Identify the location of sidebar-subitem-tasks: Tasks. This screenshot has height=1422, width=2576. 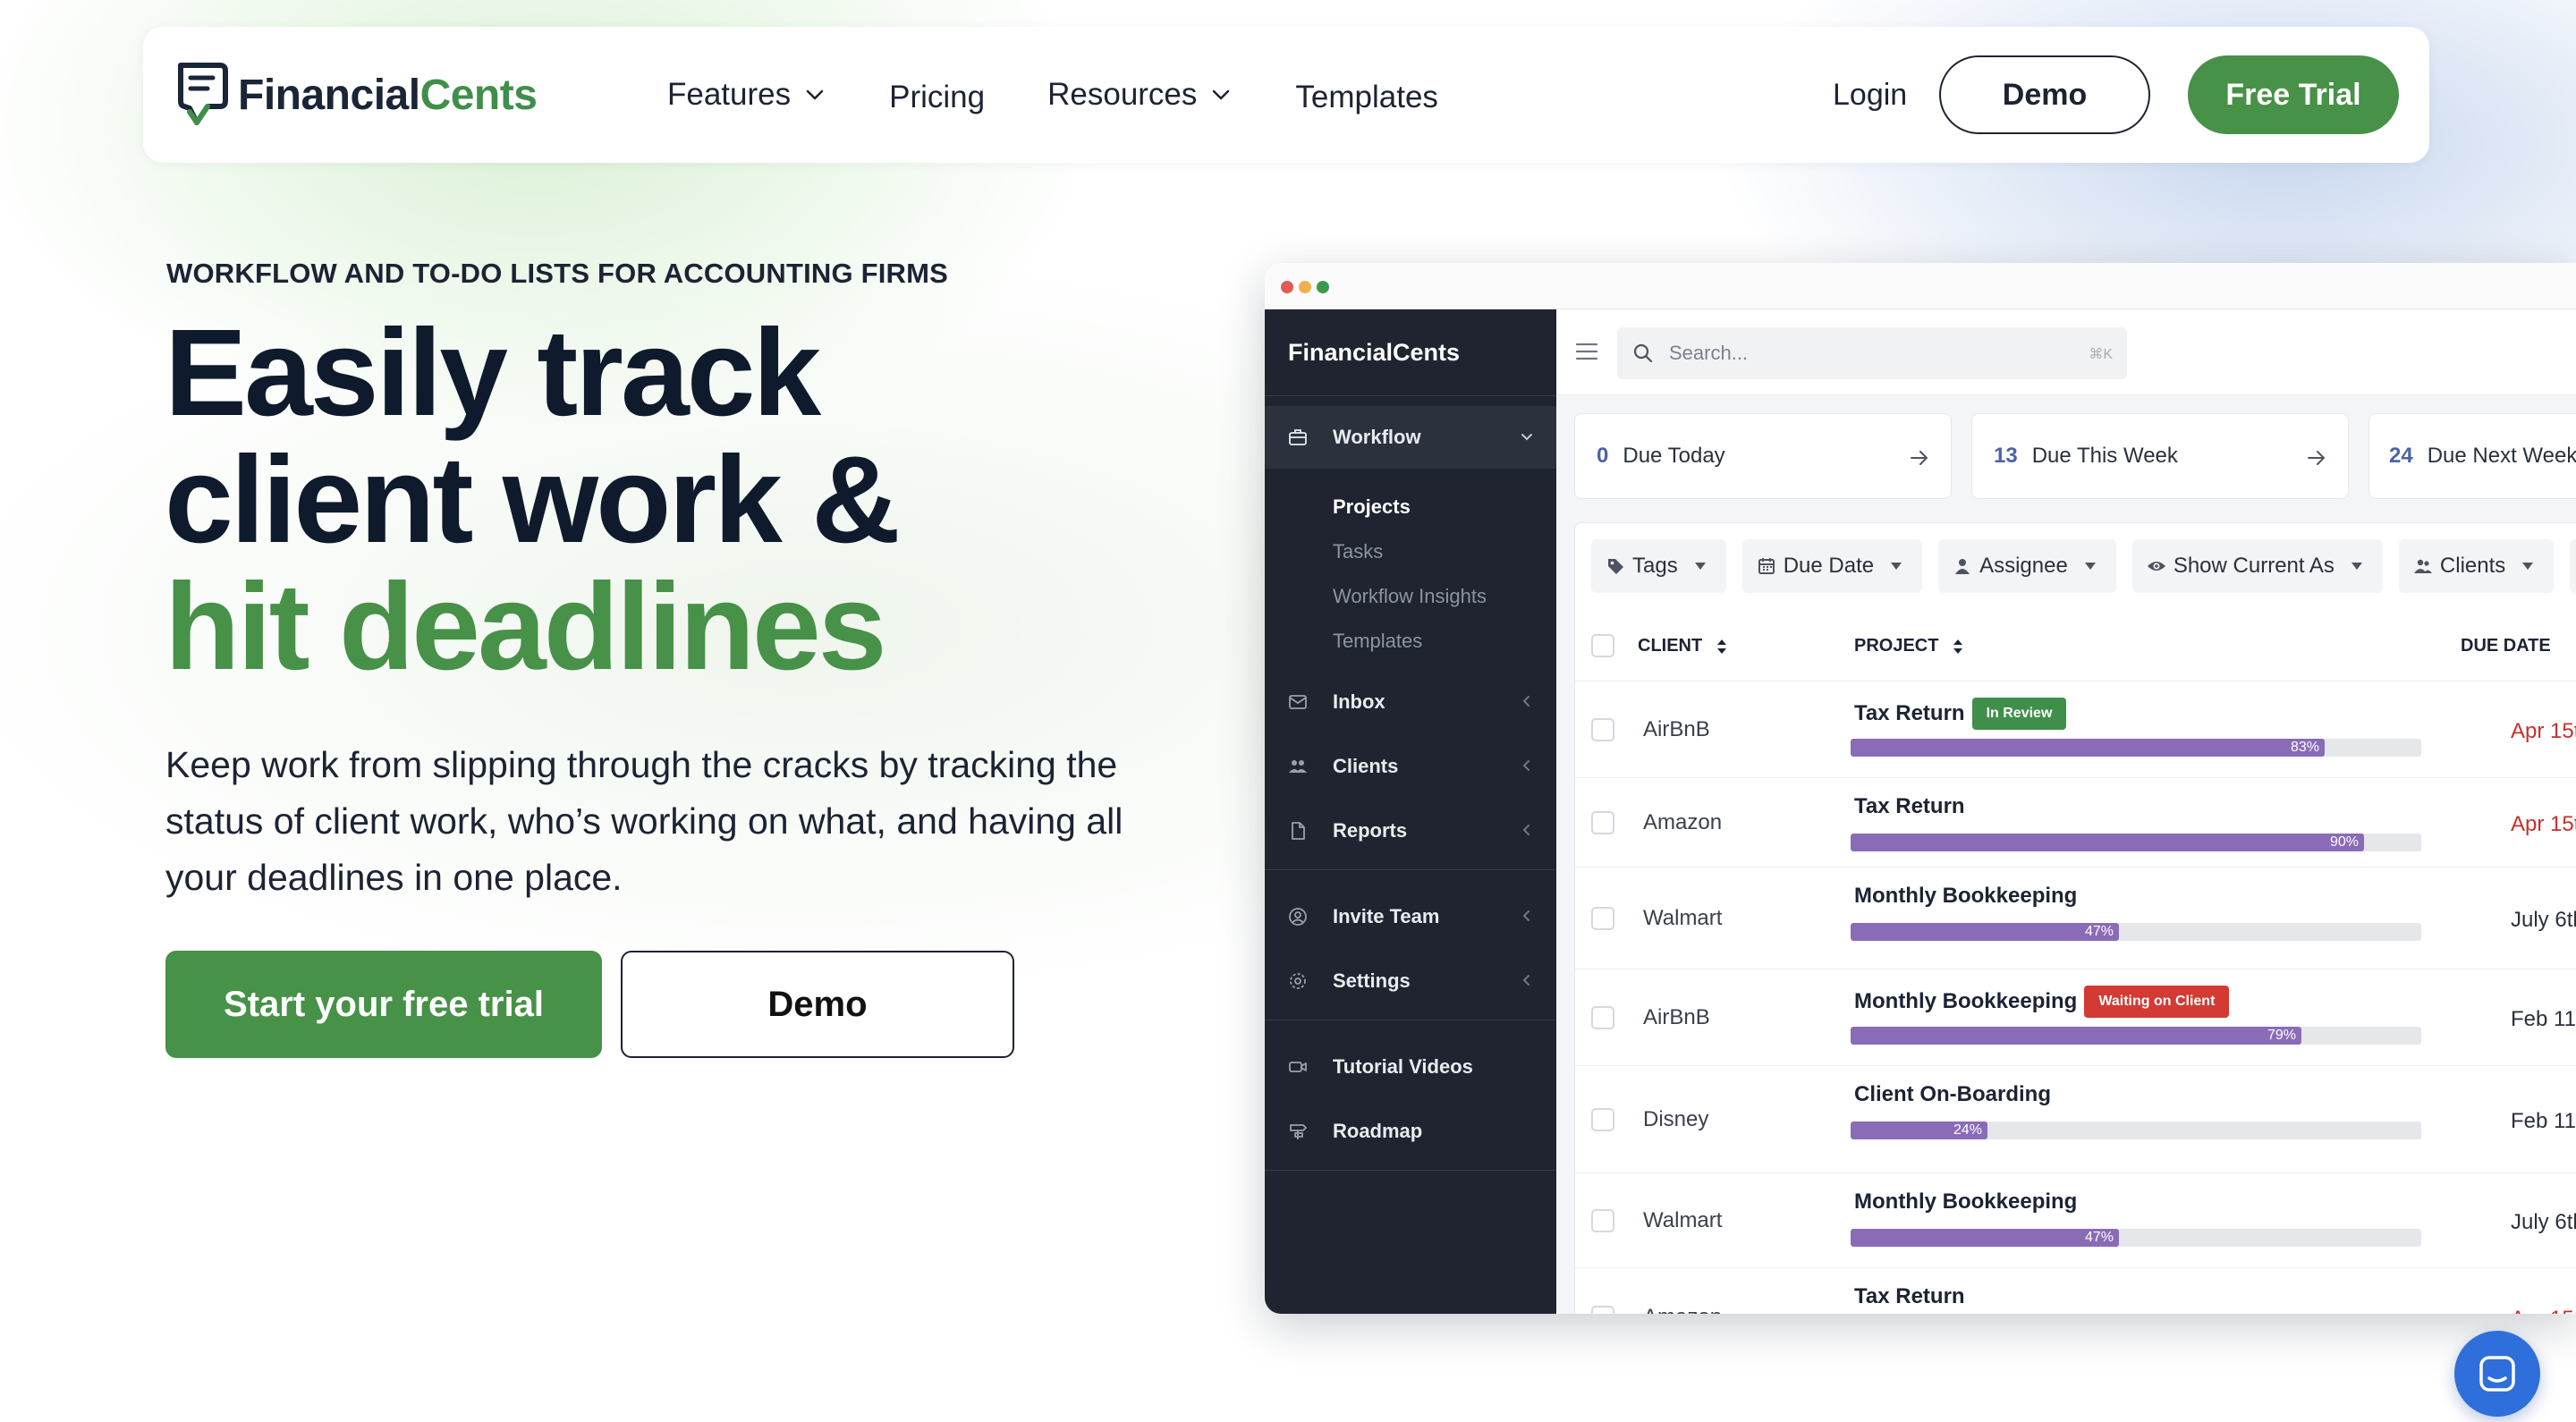
(1358, 551).